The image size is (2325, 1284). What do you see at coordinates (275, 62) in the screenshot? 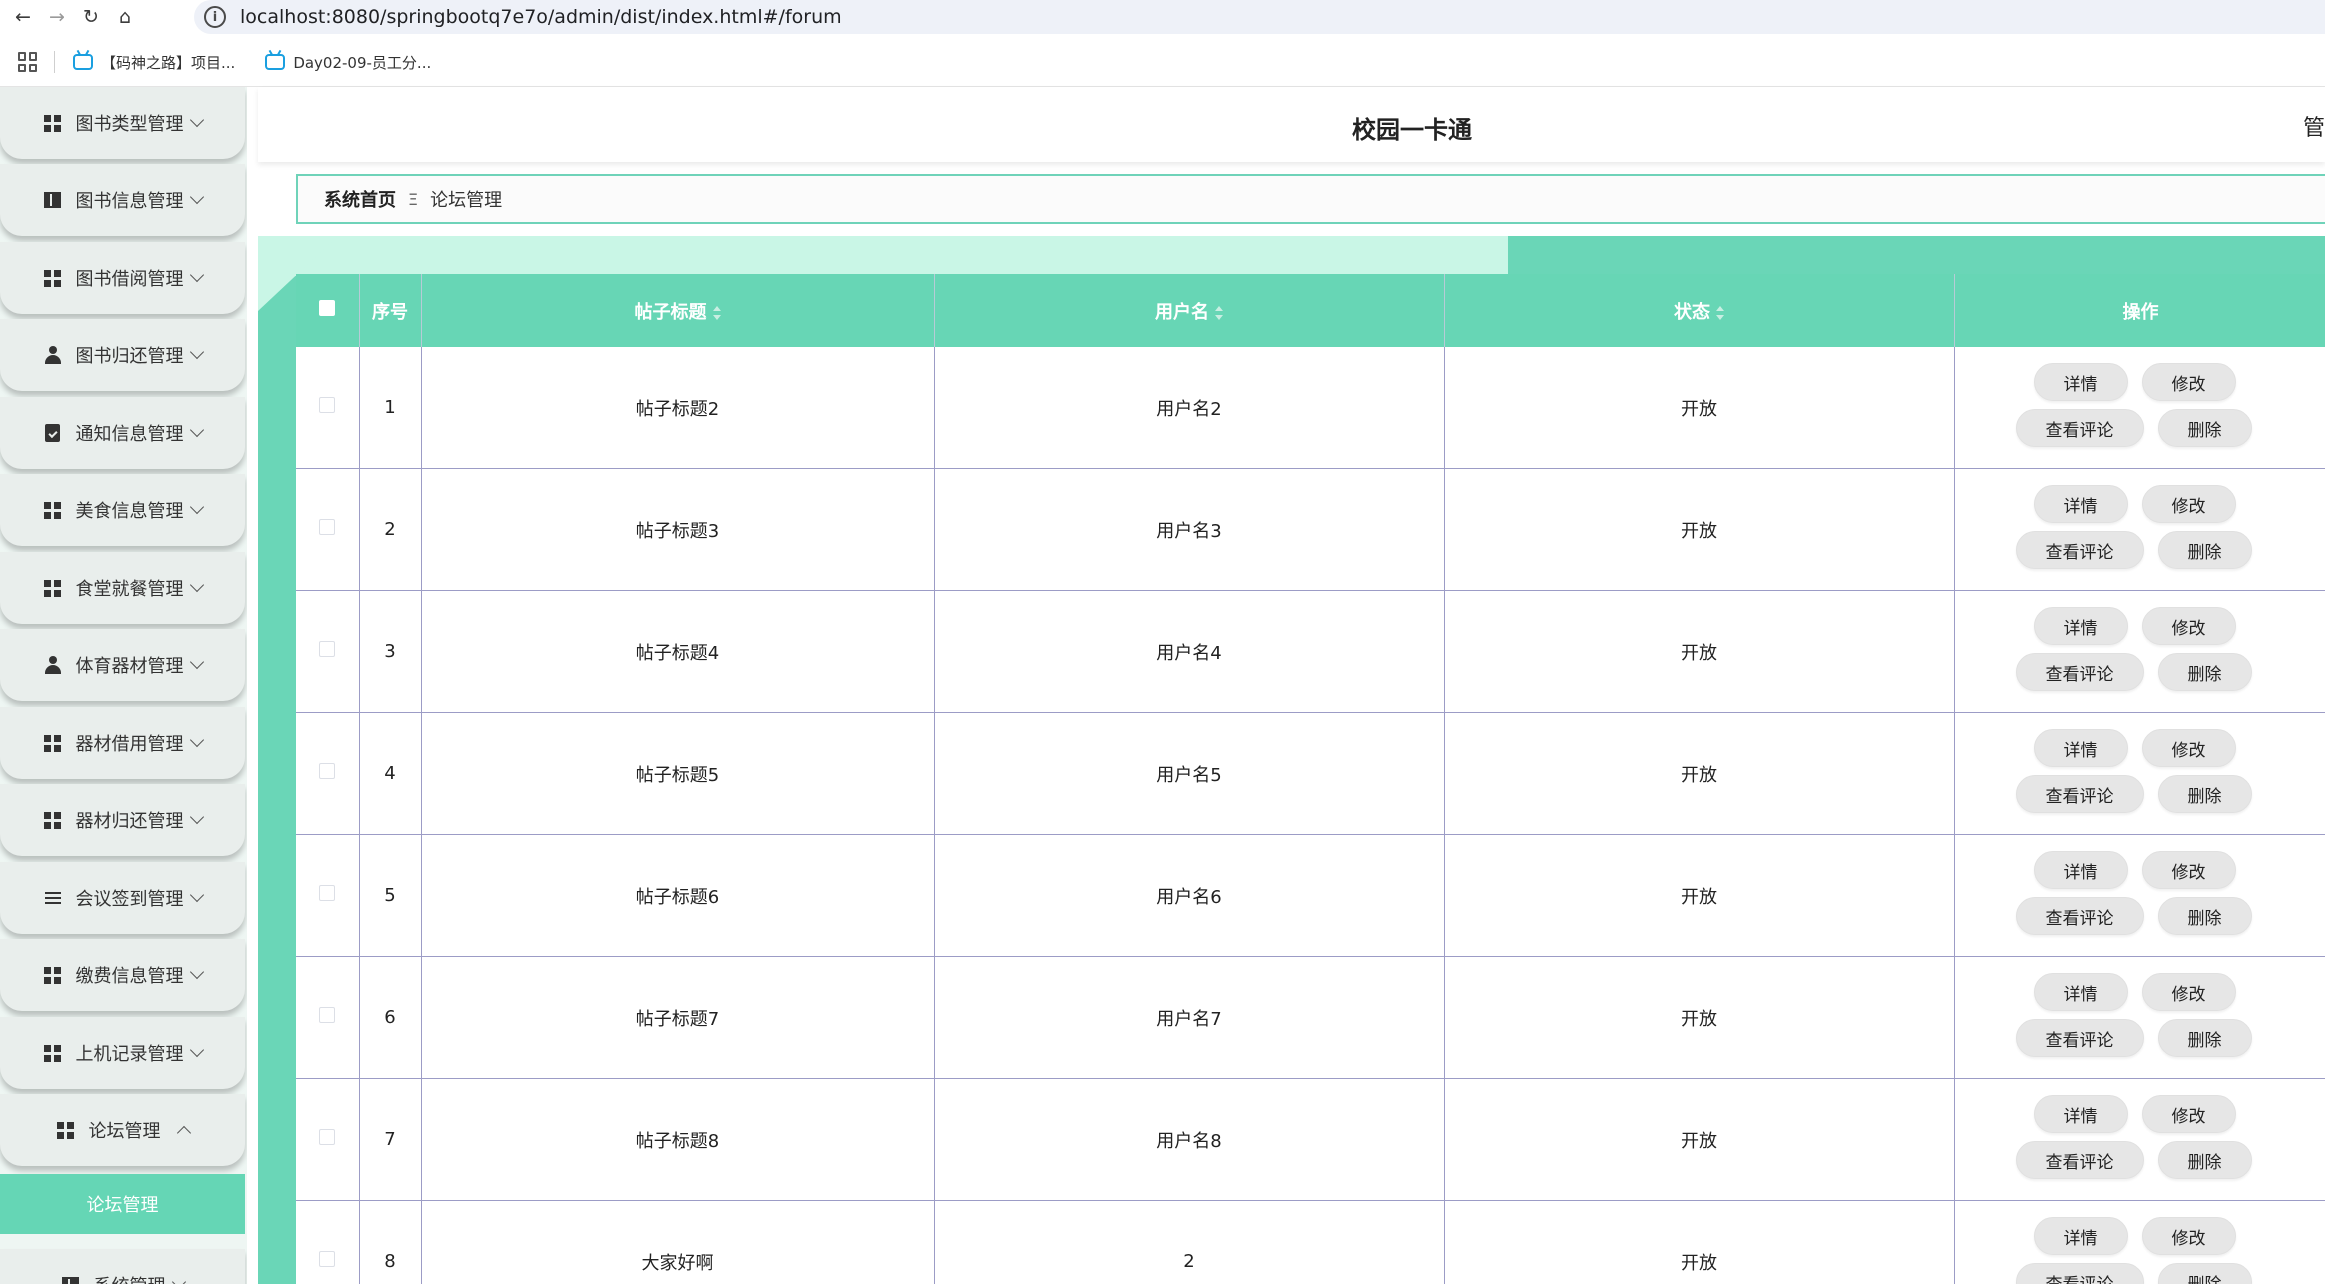
I see `bilibili-icon` at bounding box center [275, 62].